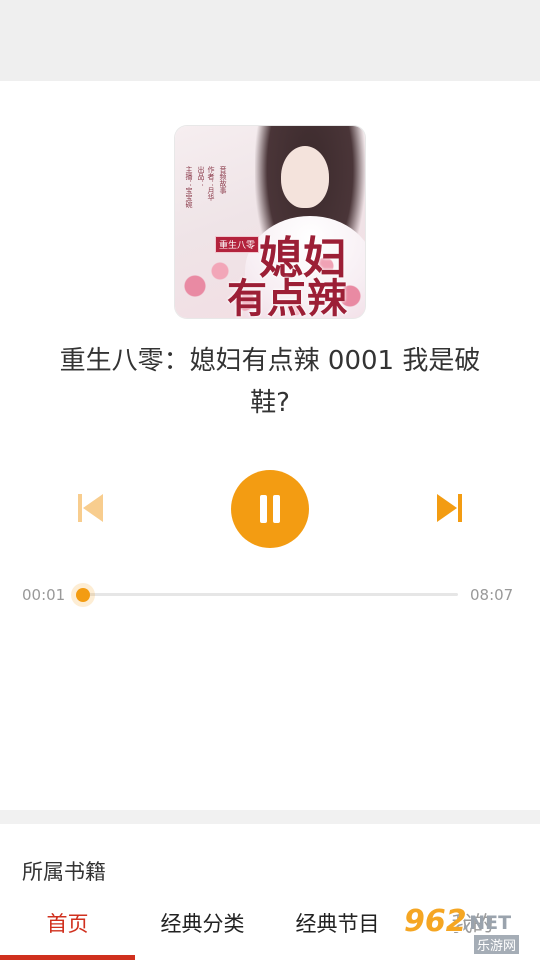 The image size is (540, 960). What do you see at coordinates (435, 921) in the screenshot?
I see `watermark-number: 962` at bounding box center [435, 921].